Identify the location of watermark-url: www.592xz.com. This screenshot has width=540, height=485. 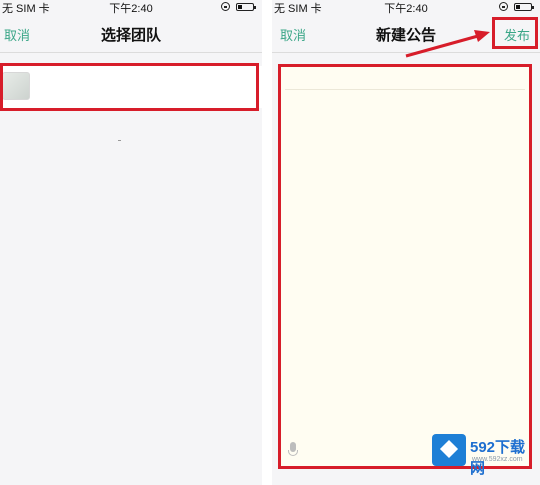
(497, 459).